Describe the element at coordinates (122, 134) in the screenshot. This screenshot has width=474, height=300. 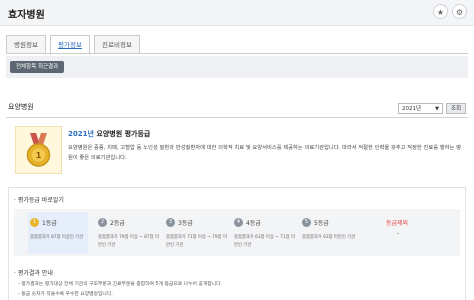
I see `grade-summary-title-text: 요양병원 평가등급` at that location.